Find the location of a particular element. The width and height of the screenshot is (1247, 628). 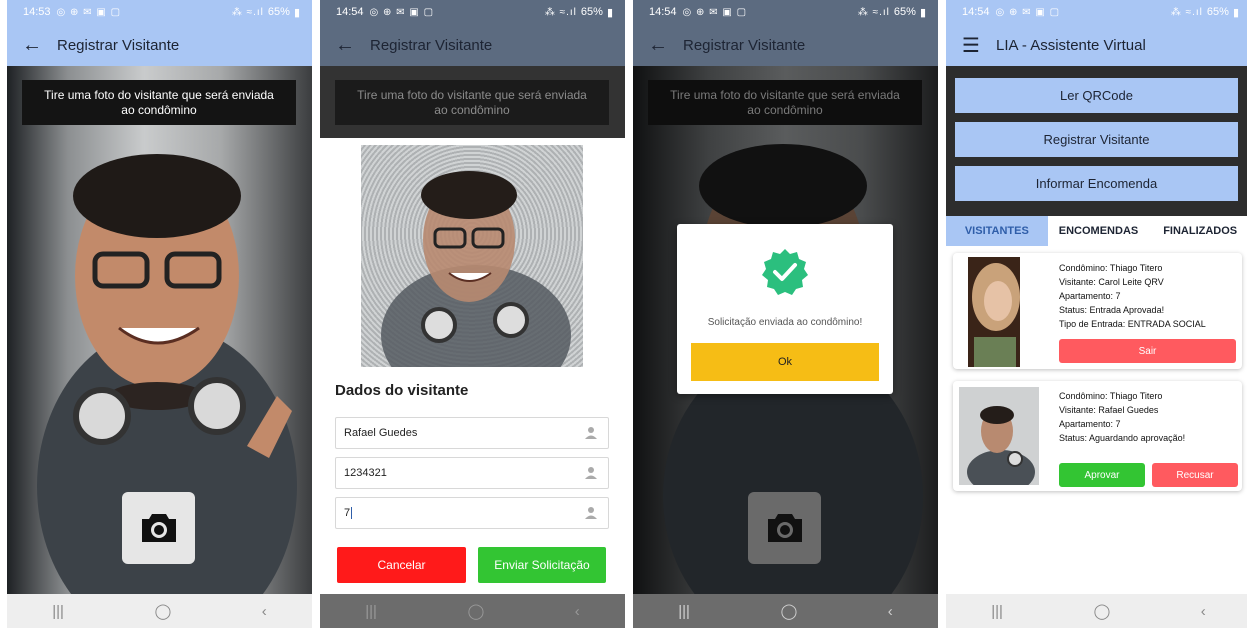

tab-encomendas: ENCOMENDAS is located at coordinates (1099, 231).